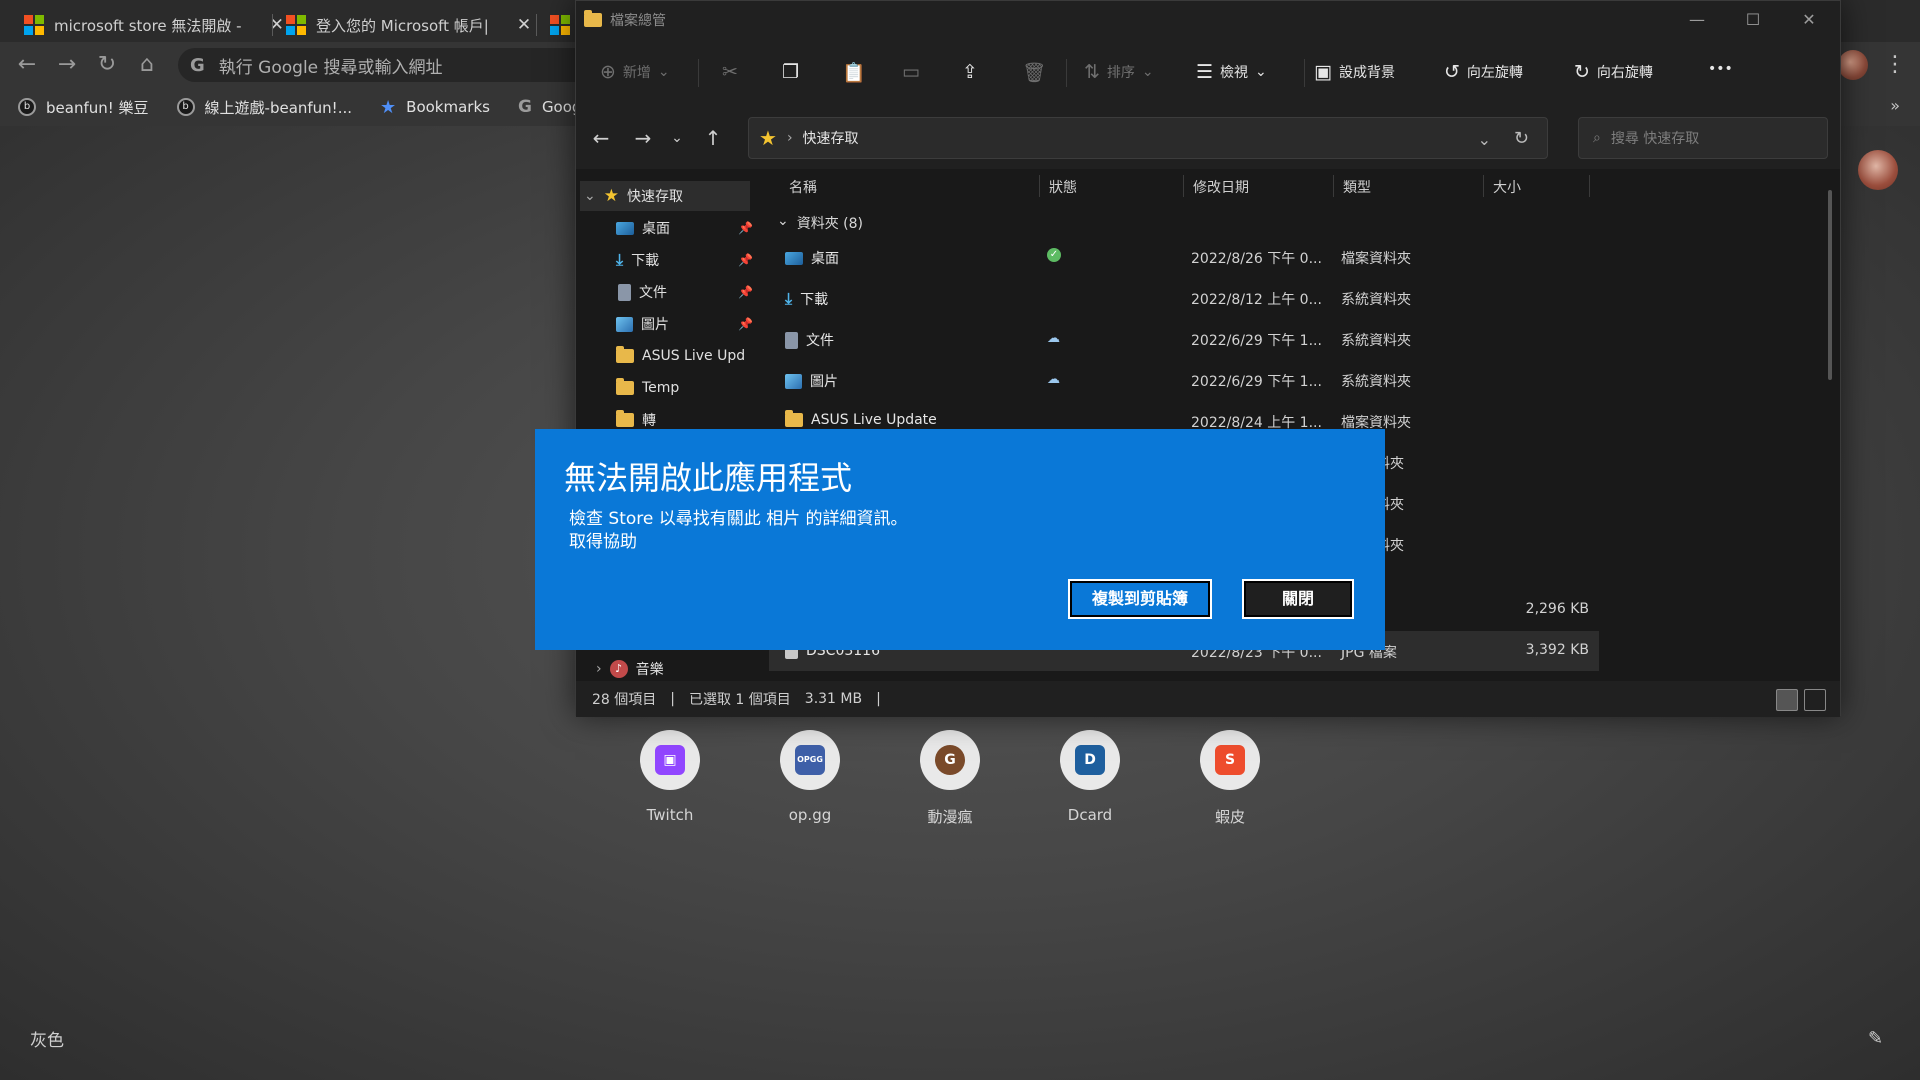 This screenshot has height=1080, width=1920. Describe the element at coordinates (1853, 65) in the screenshot. I see `profile-avatar` at that location.